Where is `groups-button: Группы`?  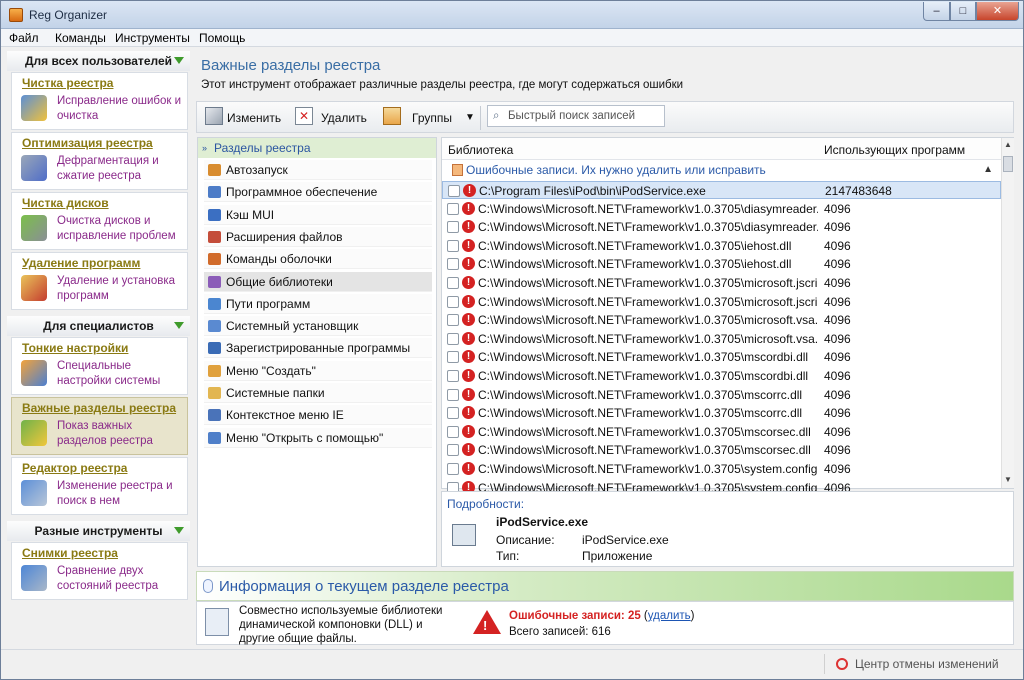 groups-button: Группы is located at coordinates (432, 118).